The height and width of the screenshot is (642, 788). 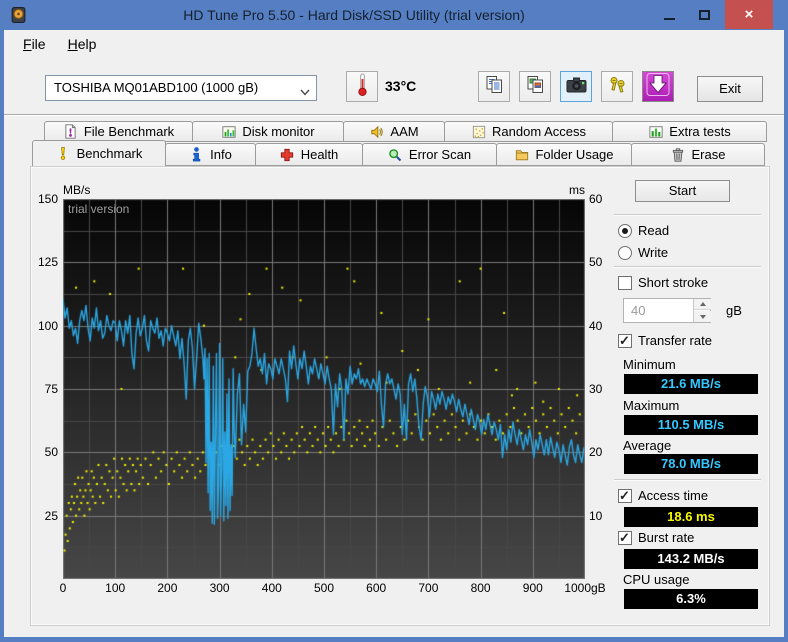 I want to click on minimum-label: Minimum, so click(x=649, y=364).